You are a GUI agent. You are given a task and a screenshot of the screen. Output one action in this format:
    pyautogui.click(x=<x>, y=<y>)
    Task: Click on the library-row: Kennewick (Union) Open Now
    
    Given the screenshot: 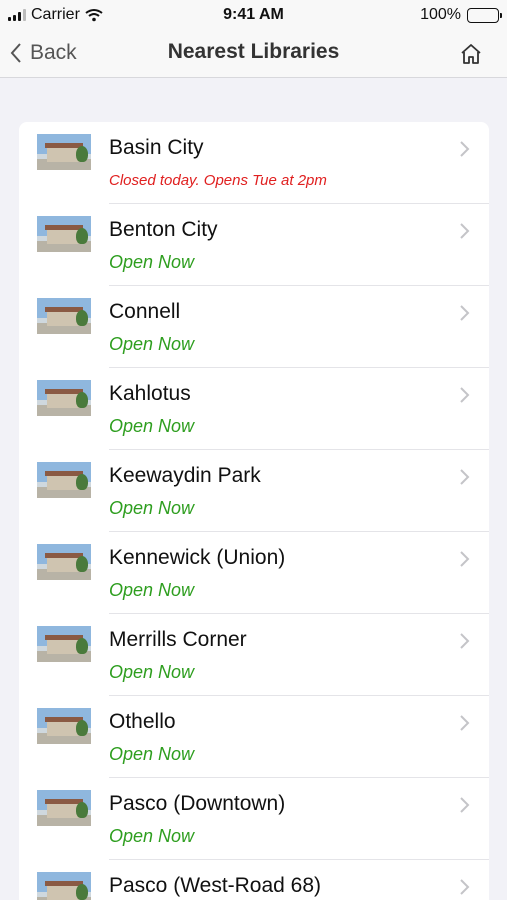 What is the action you would take?
    pyautogui.click(x=254, y=573)
    